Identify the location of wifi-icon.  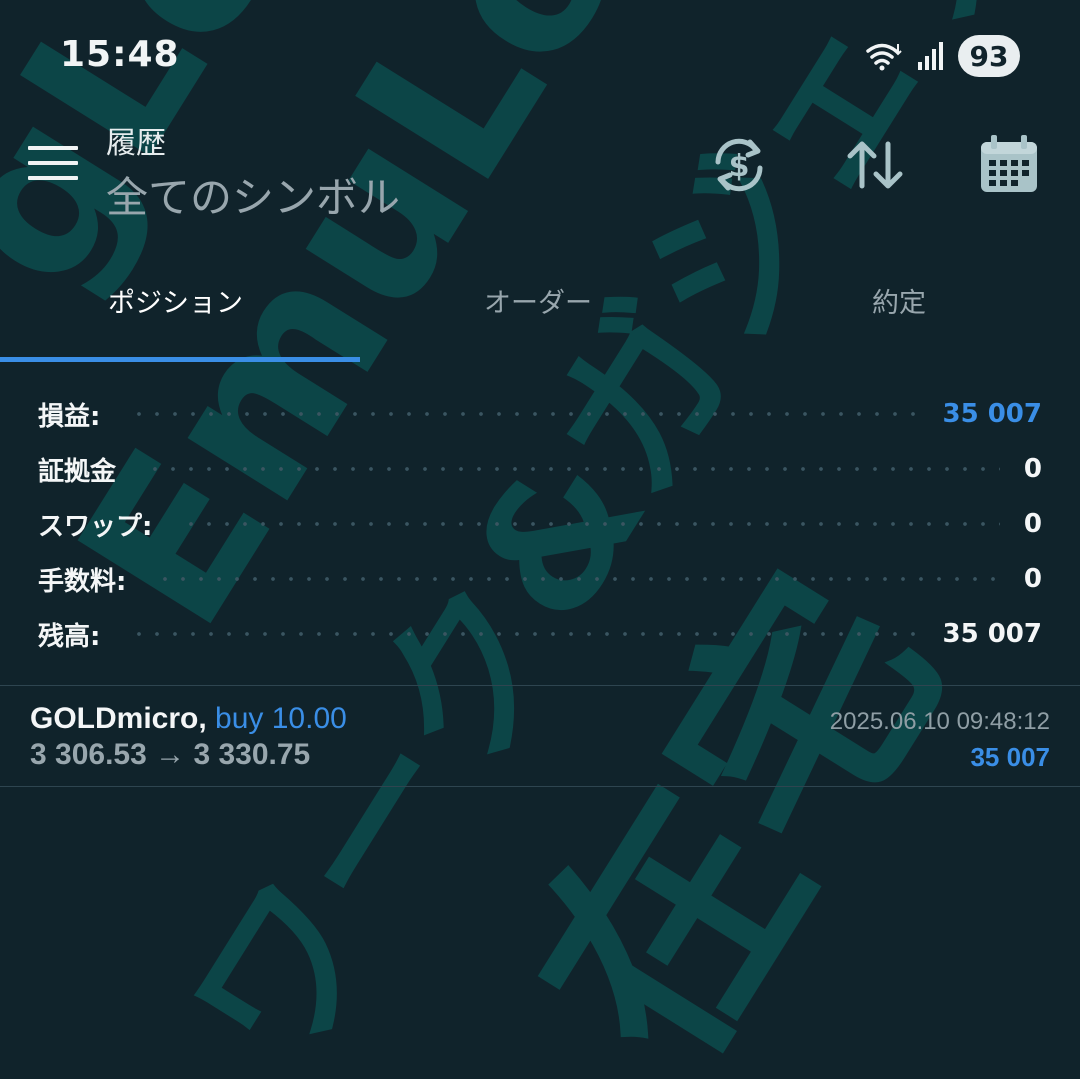
(884, 57).